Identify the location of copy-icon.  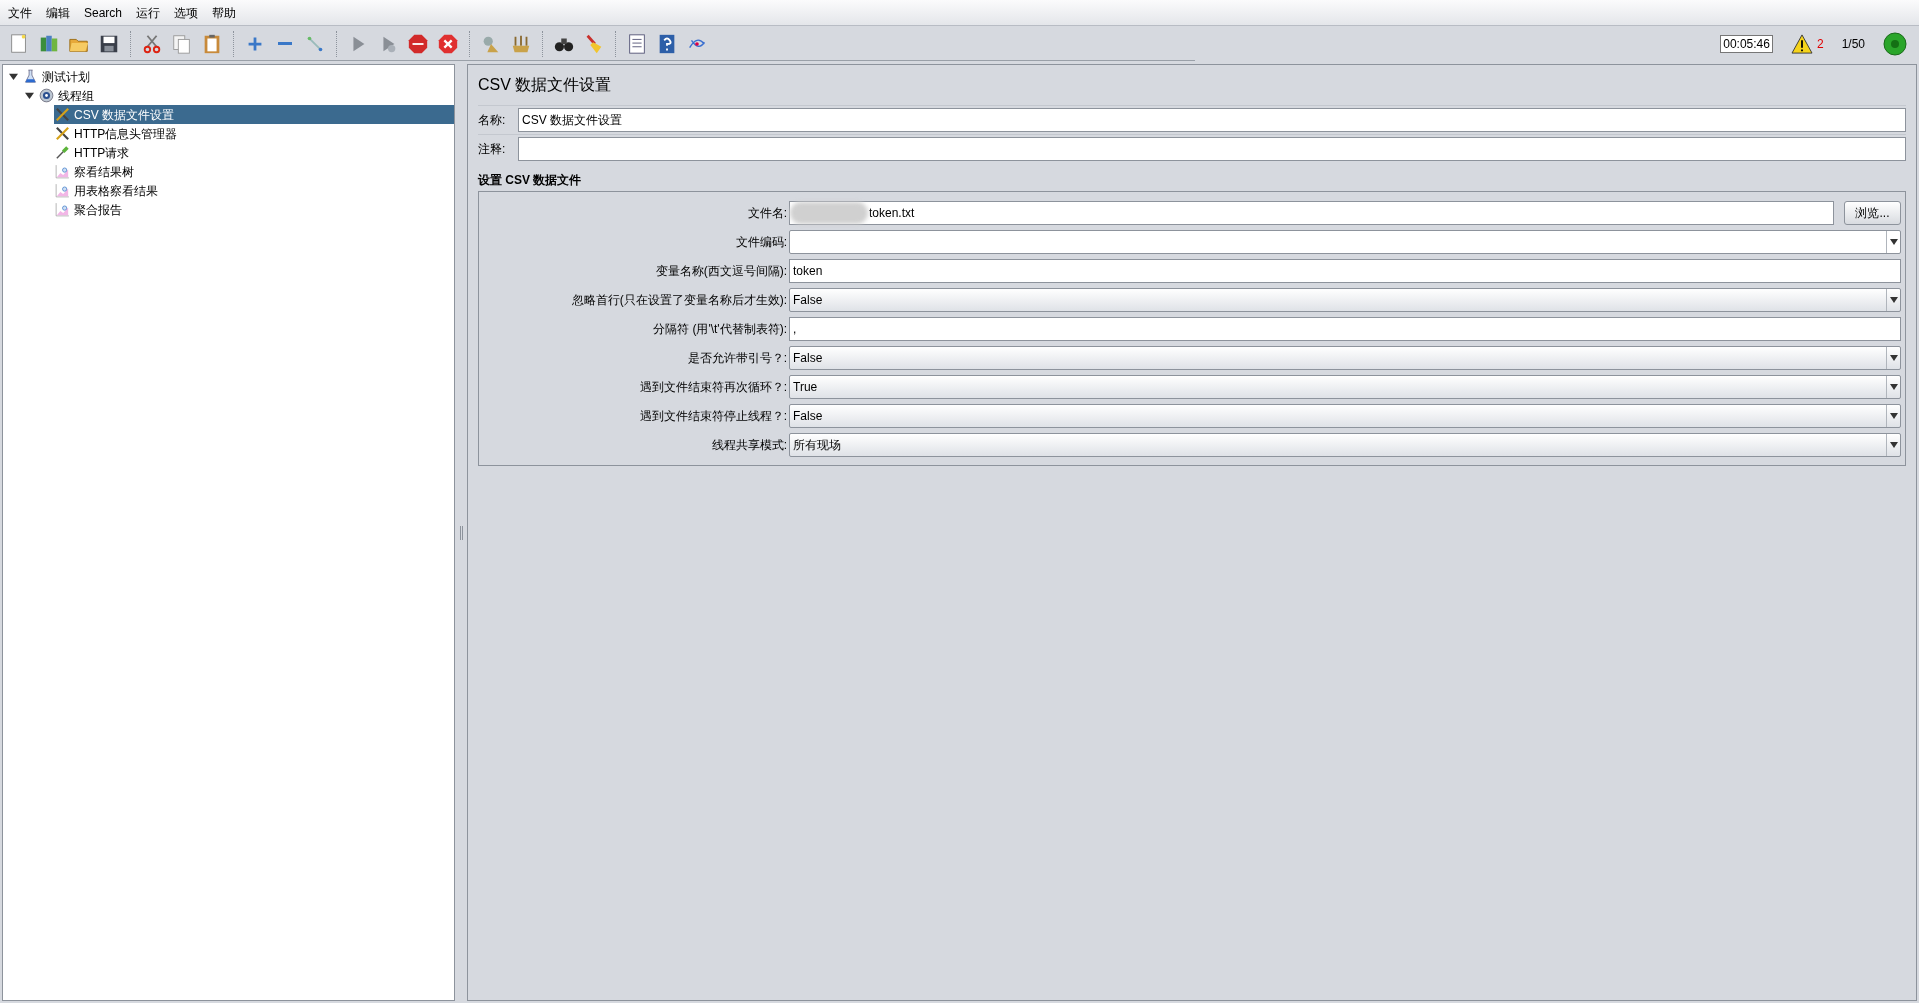
(182, 43).